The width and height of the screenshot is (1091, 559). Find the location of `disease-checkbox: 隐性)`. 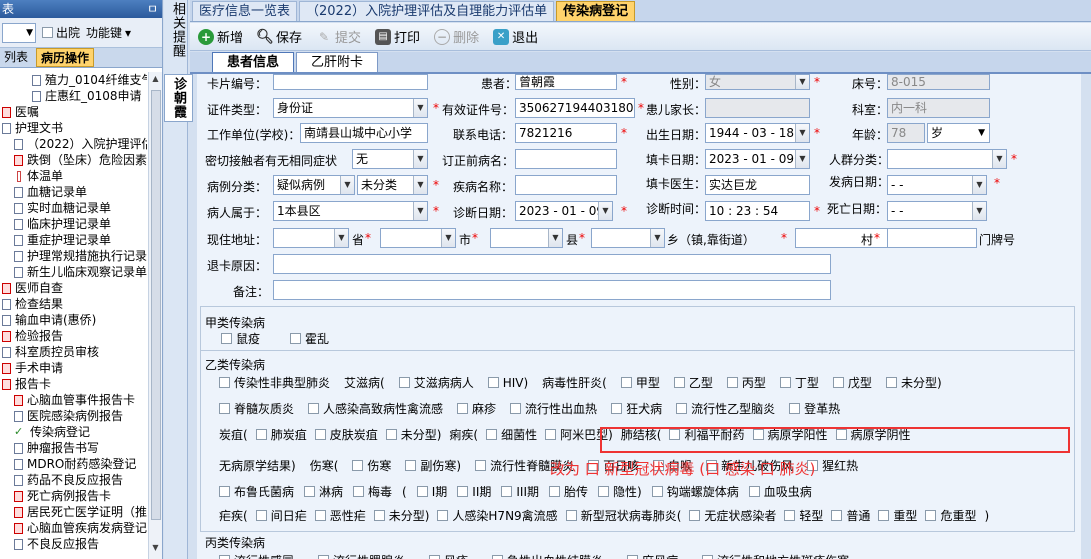

disease-checkbox: 隐性) is located at coordinates (620, 491).